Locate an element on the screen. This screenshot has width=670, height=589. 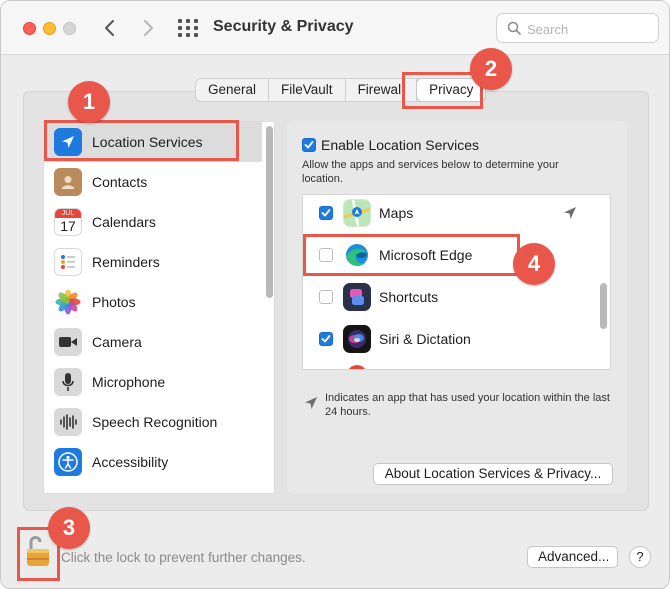
app-row-shortcuts: Shortcuts is located at coordinates (451, 298).